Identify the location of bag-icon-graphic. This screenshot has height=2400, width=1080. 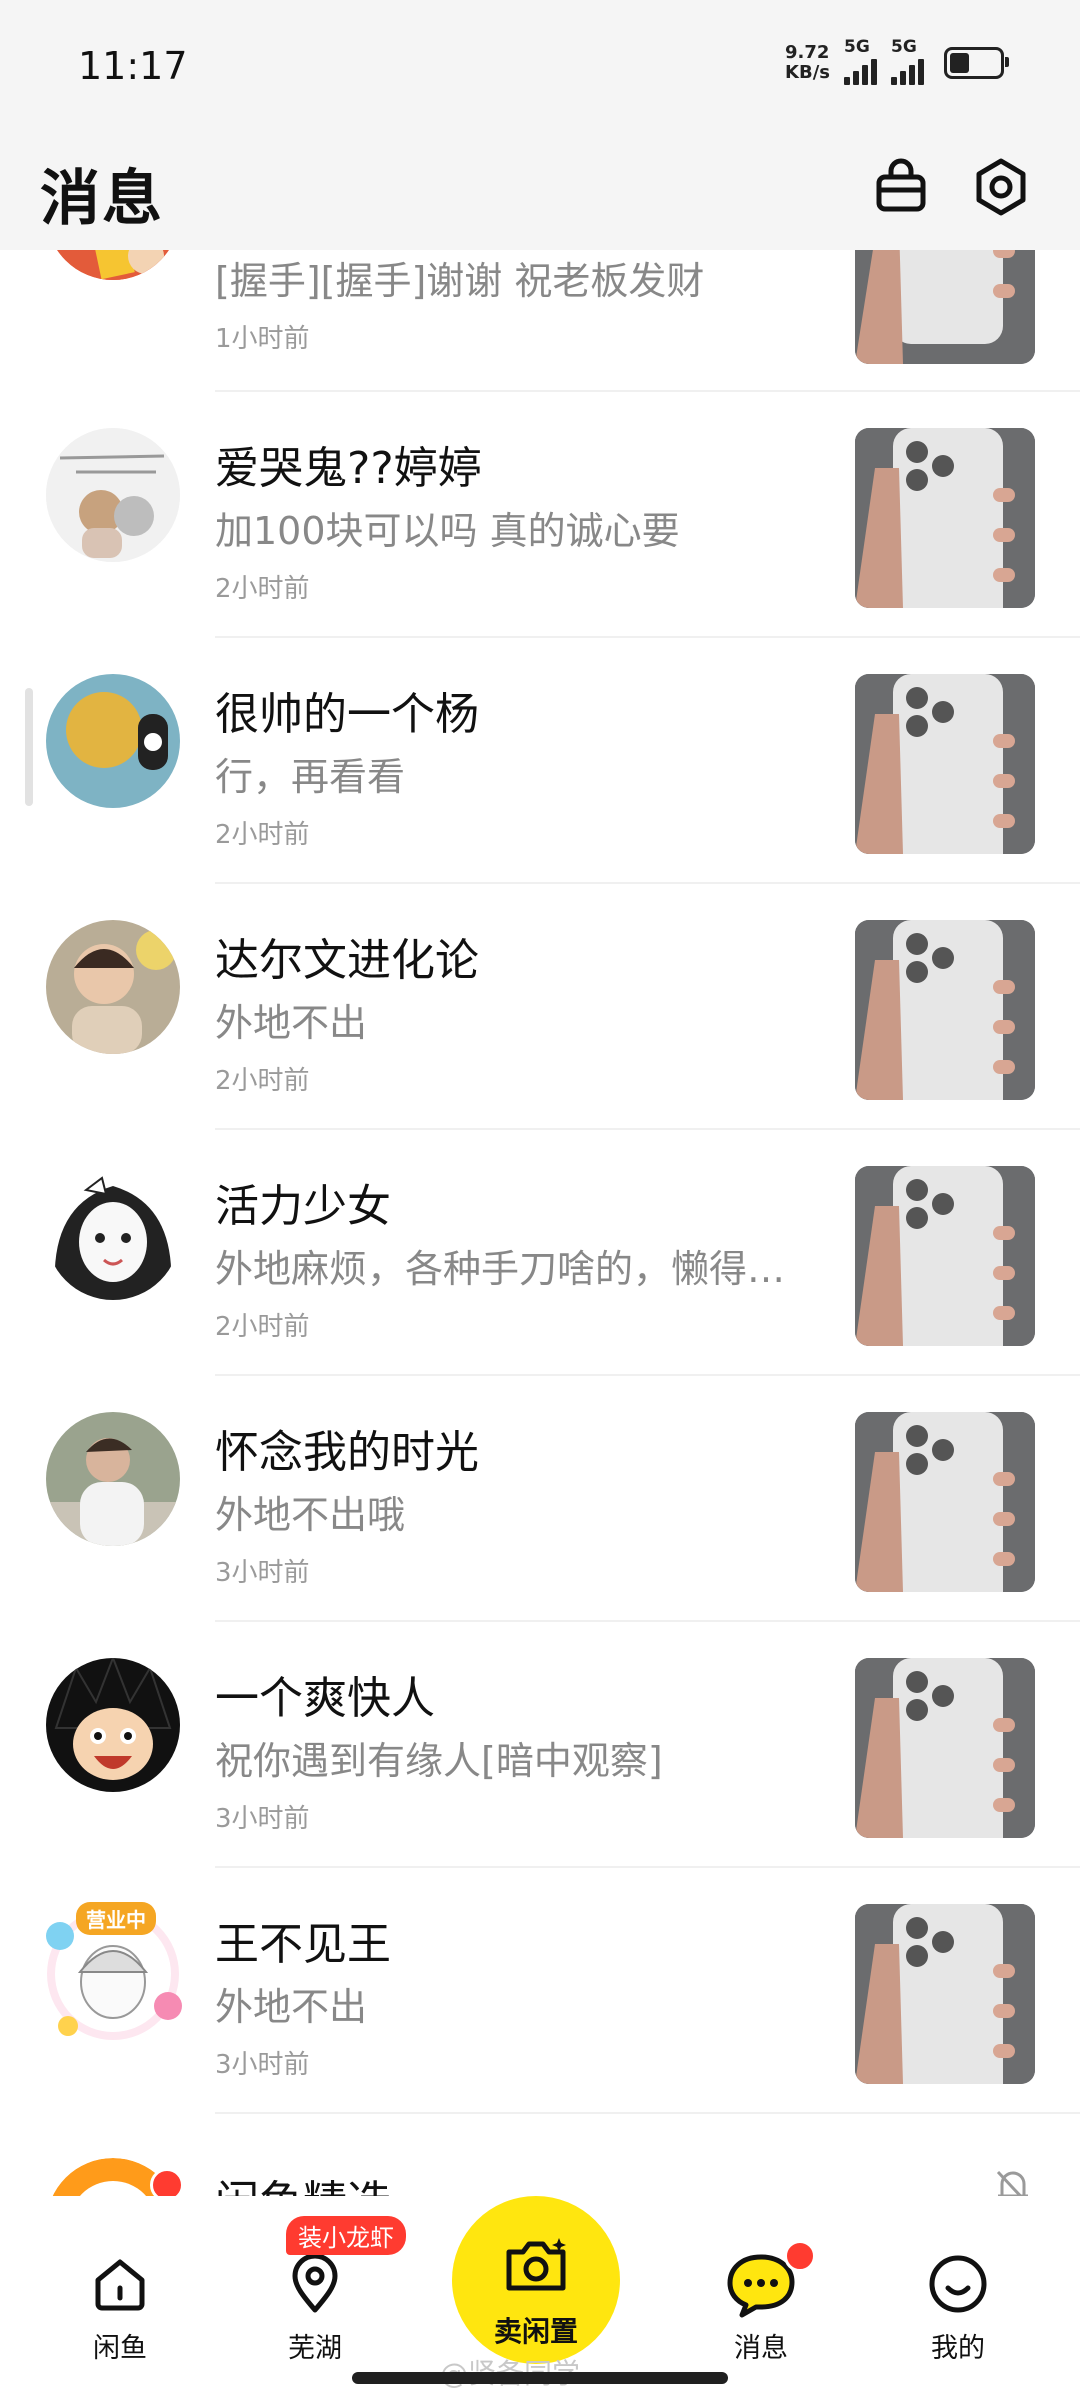
(901, 185).